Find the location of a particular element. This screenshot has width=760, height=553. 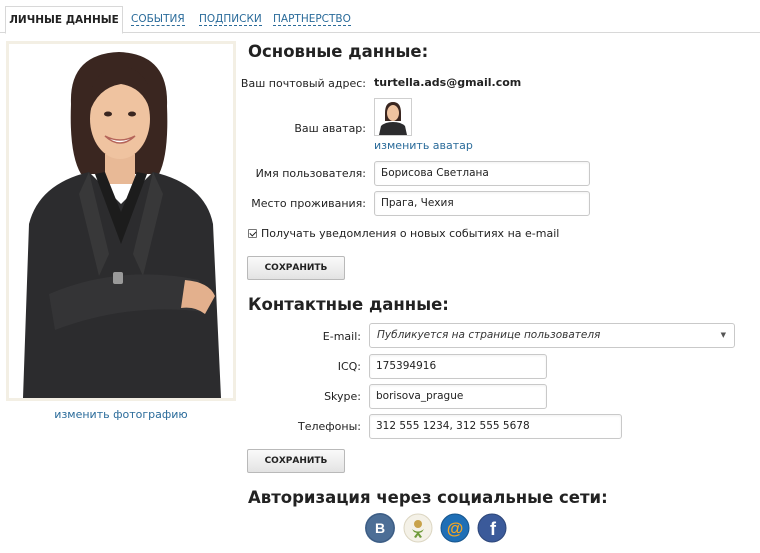

tab-personal-data: Личные данные is located at coordinates (64, 20).